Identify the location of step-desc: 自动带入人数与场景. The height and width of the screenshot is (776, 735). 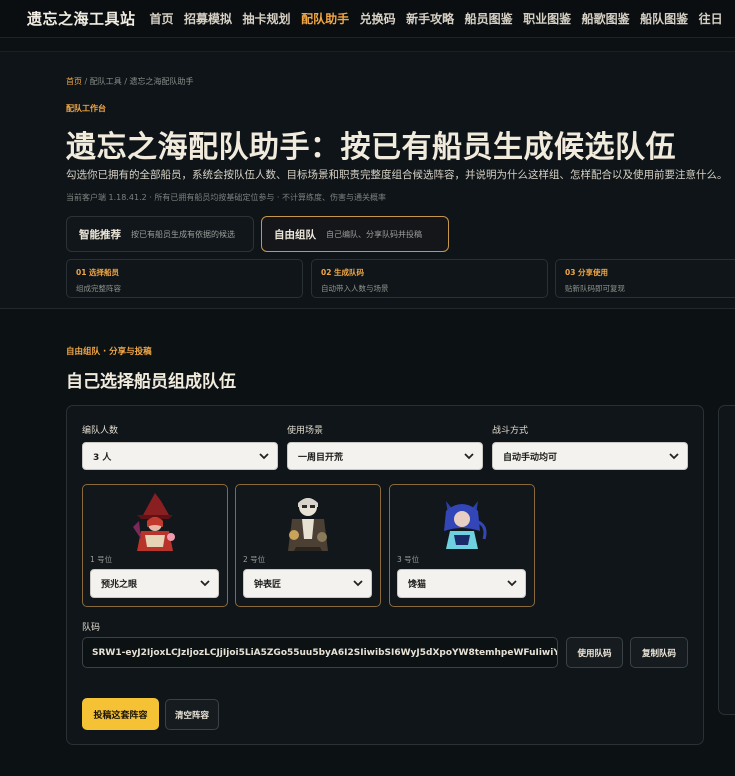
(355, 288).